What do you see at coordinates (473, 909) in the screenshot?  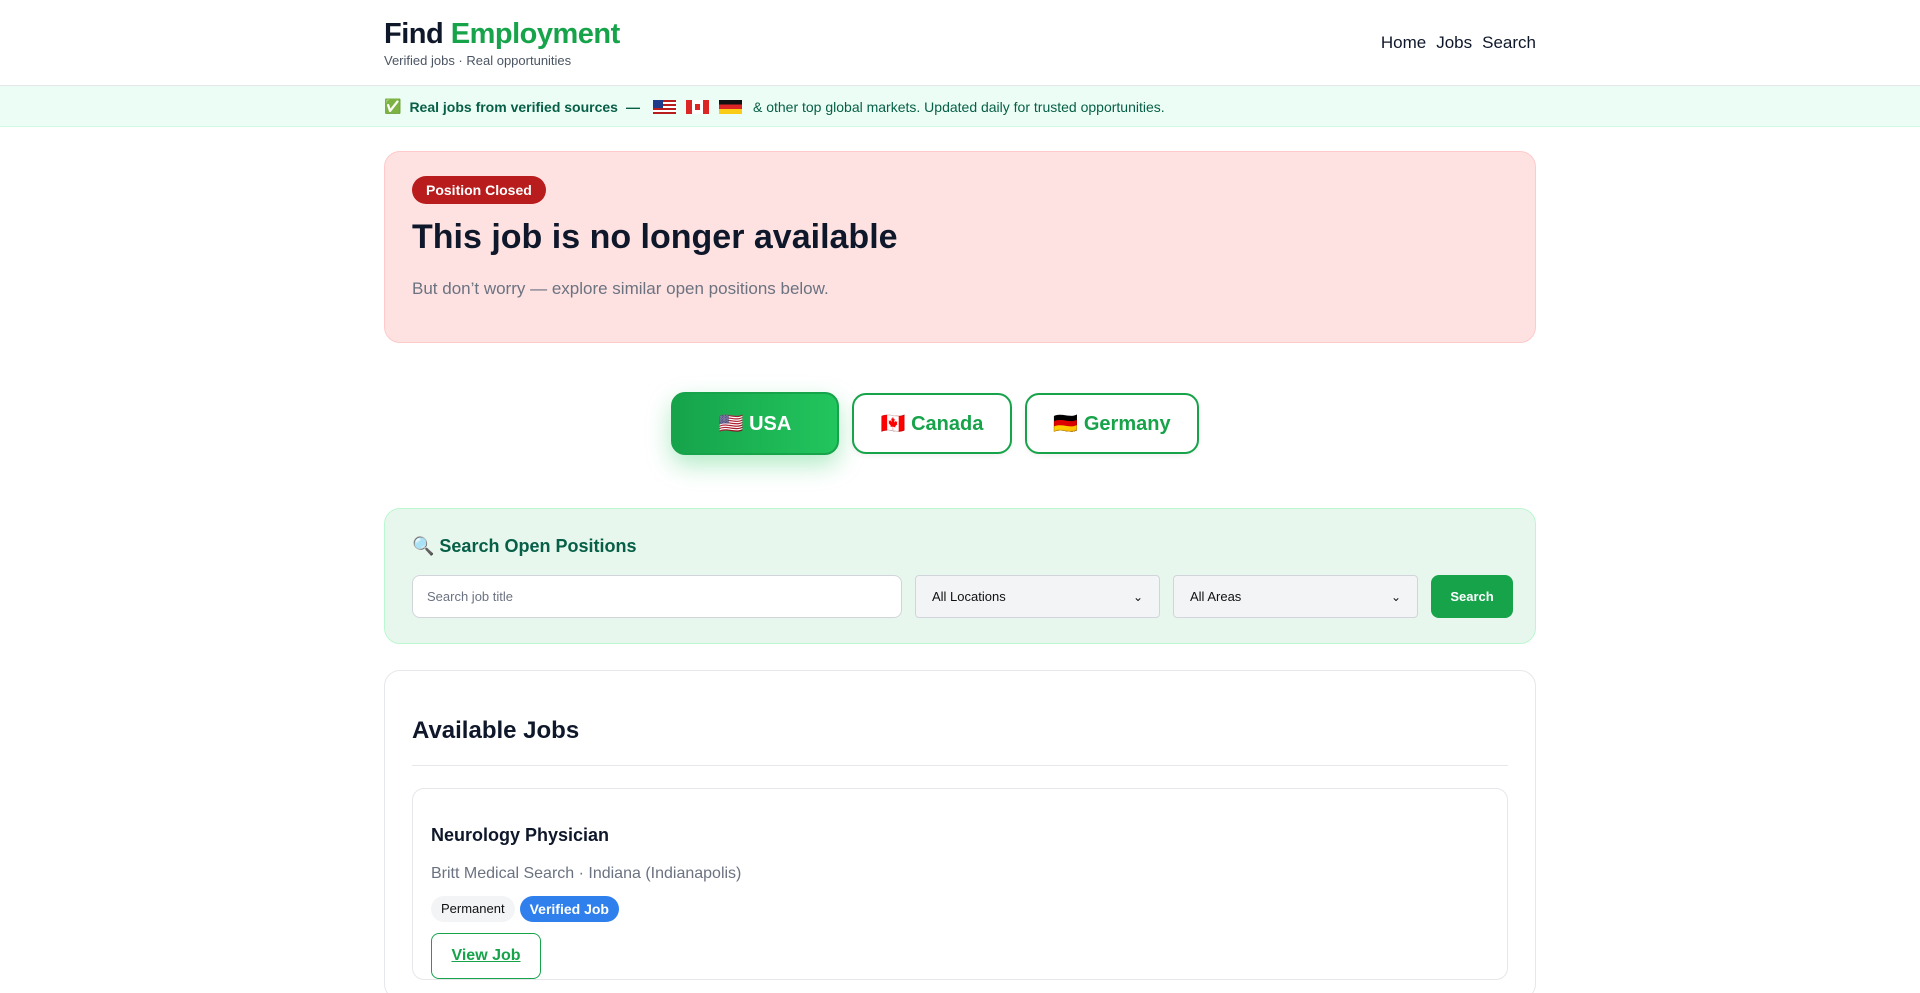 I see `job-type-tag: Permanent` at bounding box center [473, 909].